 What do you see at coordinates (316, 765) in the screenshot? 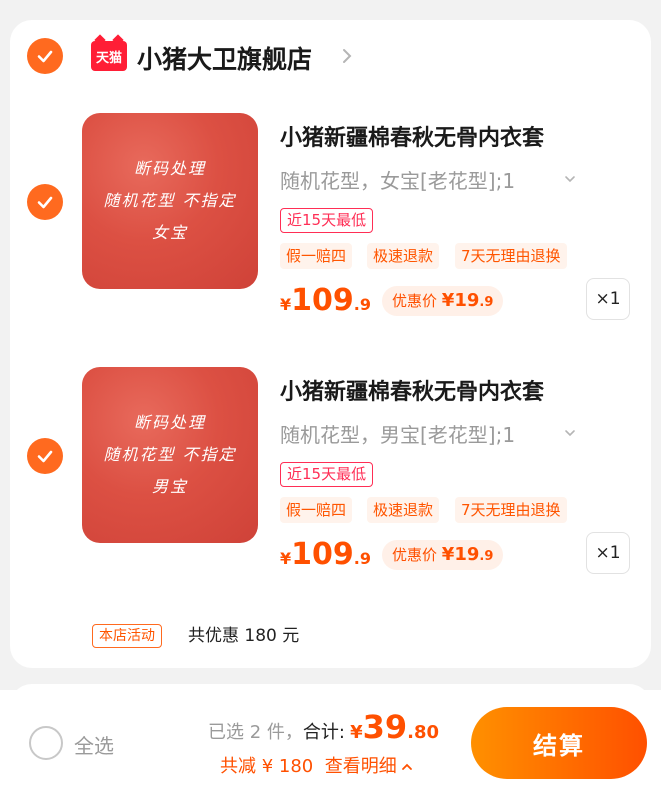
I see `discount-summary: 共减 ¥ 180 查看明细` at bounding box center [316, 765].